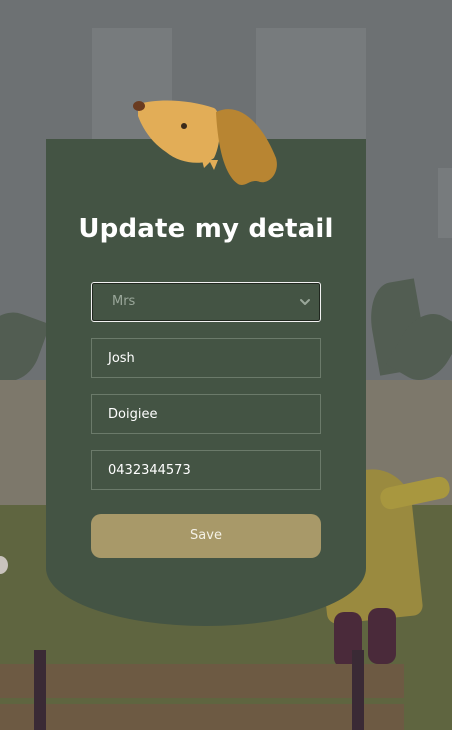 The width and height of the screenshot is (452, 730). What do you see at coordinates (205, 142) in the screenshot?
I see `dog-logo-icon` at bounding box center [205, 142].